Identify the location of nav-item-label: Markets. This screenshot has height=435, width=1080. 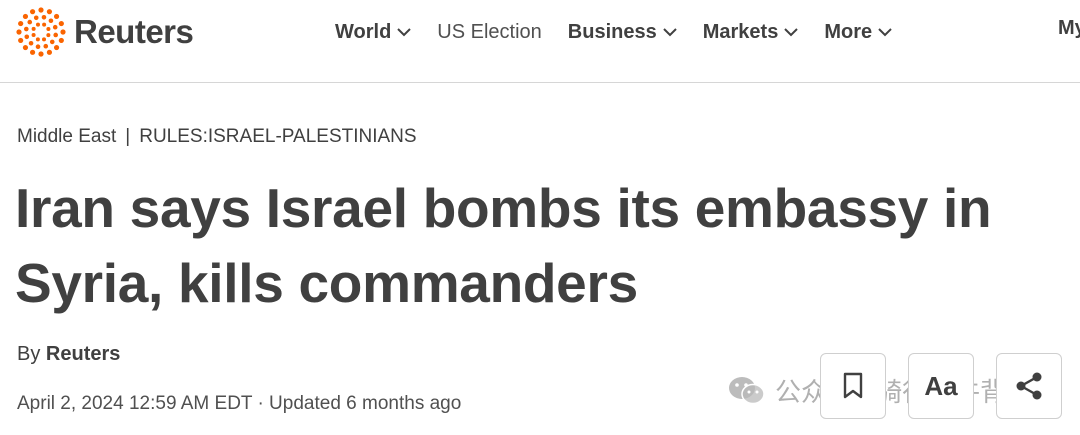
(740, 31).